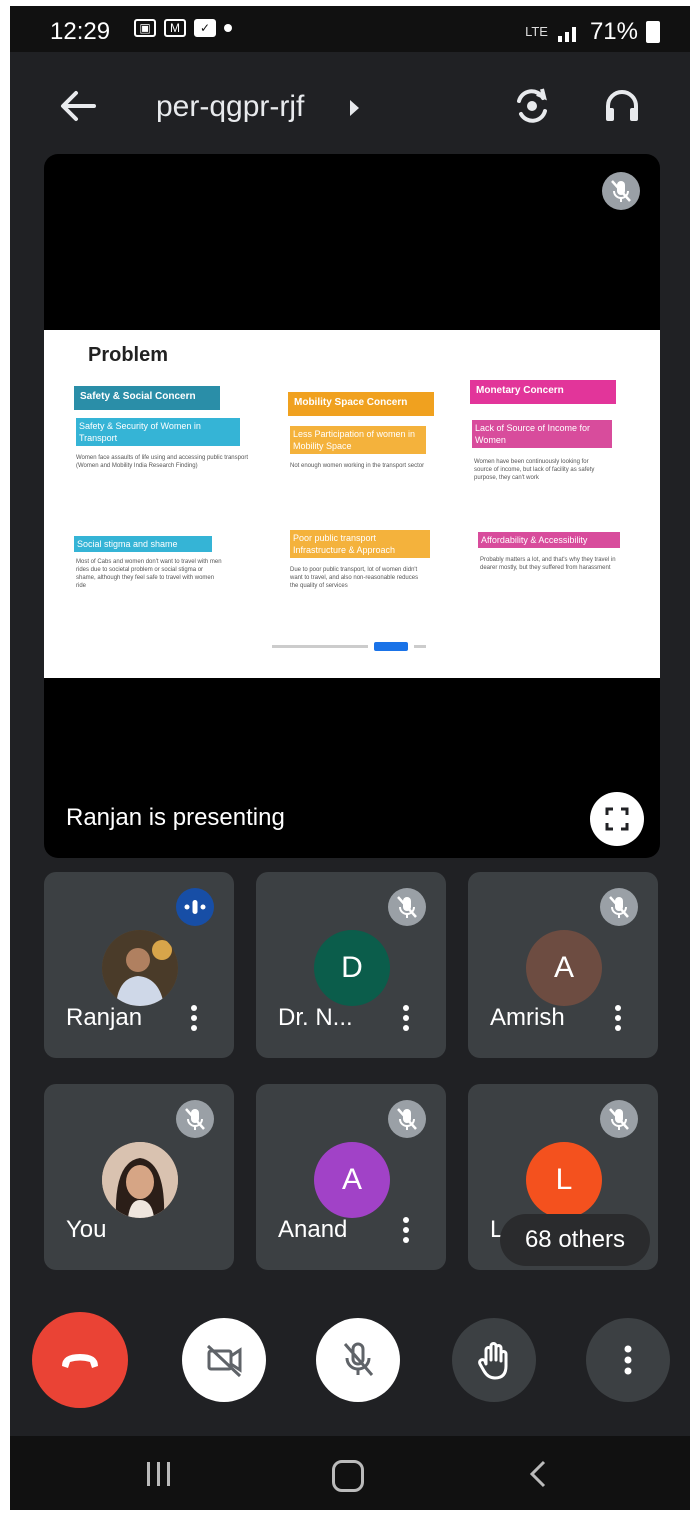 This screenshot has height=1515, width=700. What do you see at coordinates (621, 191) in the screenshot?
I see `presenter-muted-mic-icon` at bounding box center [621, 191].